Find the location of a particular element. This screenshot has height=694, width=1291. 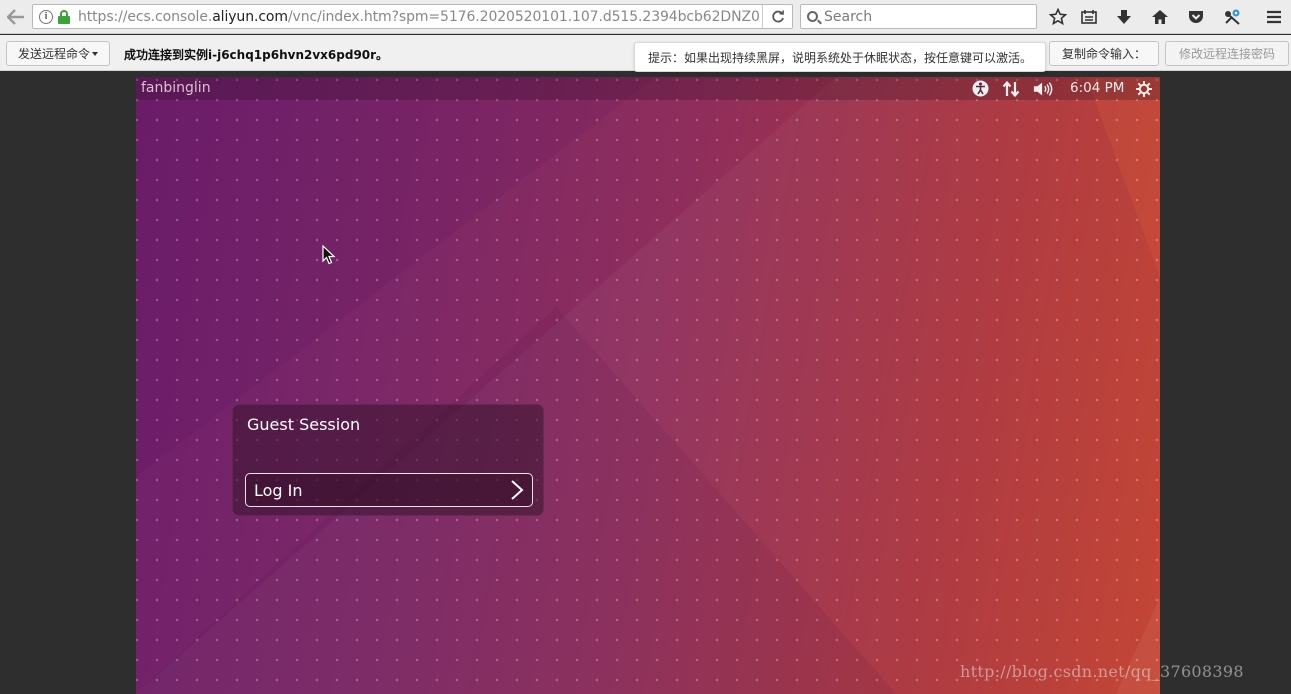

send-remote-command-label: 发送远程命令 is located at coordinates (53, 54).